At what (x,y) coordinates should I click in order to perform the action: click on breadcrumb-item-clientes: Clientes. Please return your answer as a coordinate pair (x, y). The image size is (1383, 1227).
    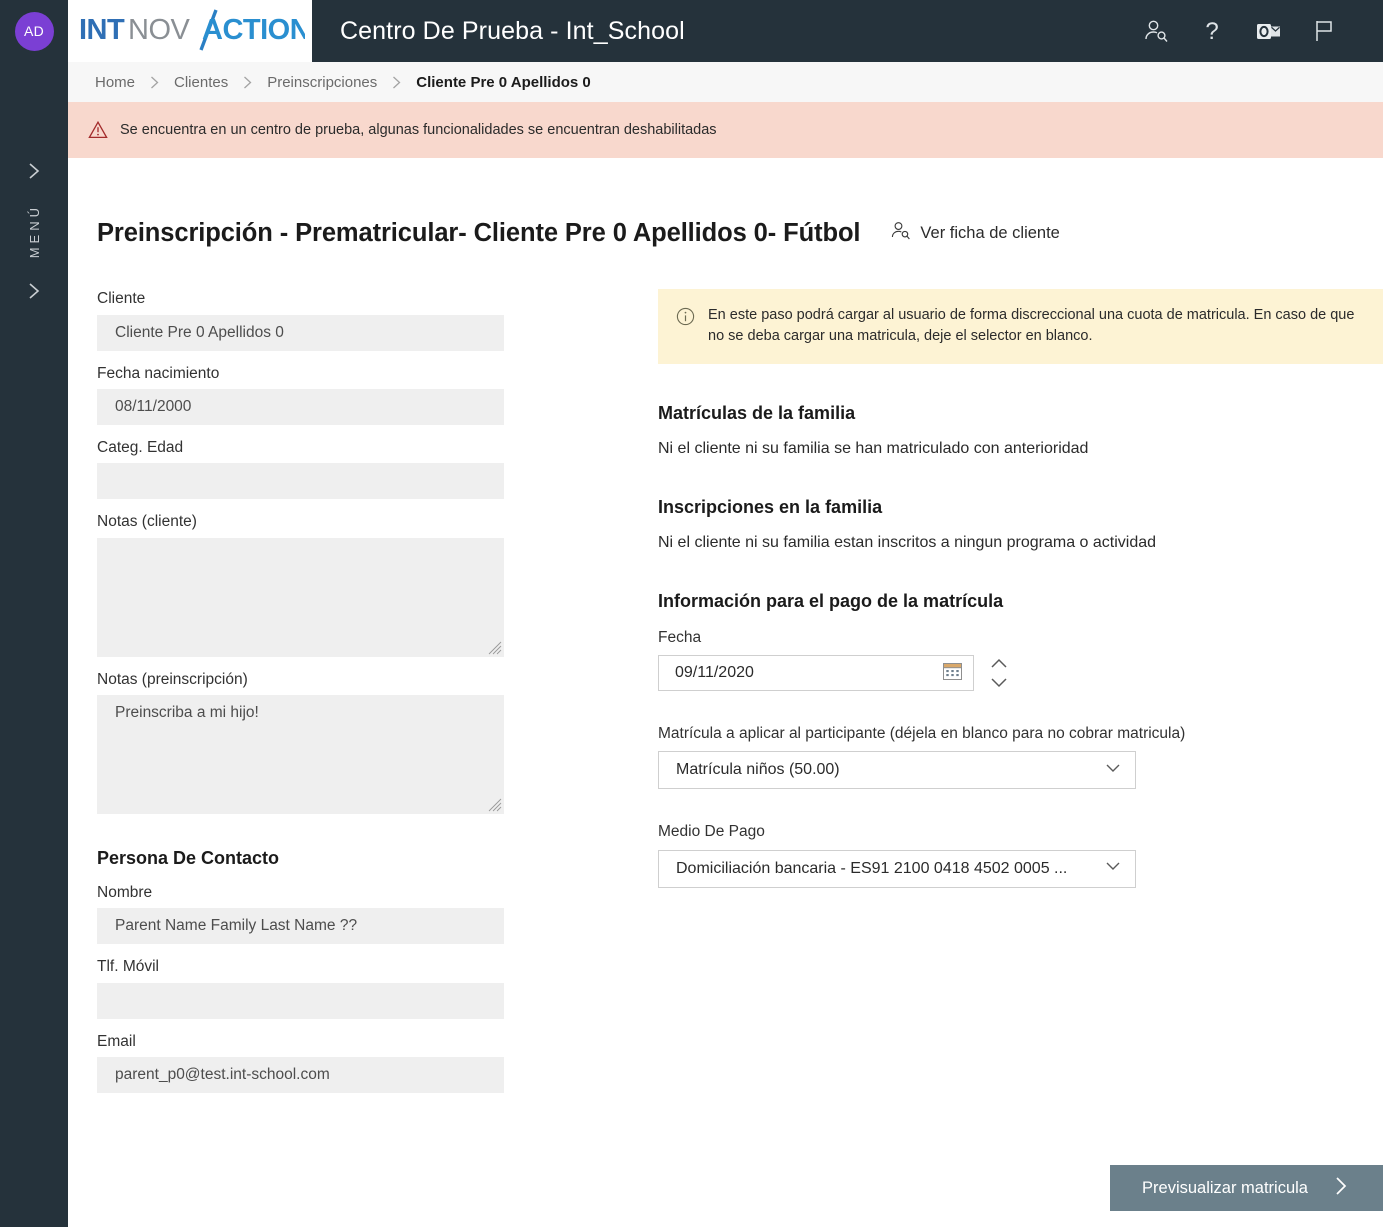
    Looking at the image, I should click on (201, 82).